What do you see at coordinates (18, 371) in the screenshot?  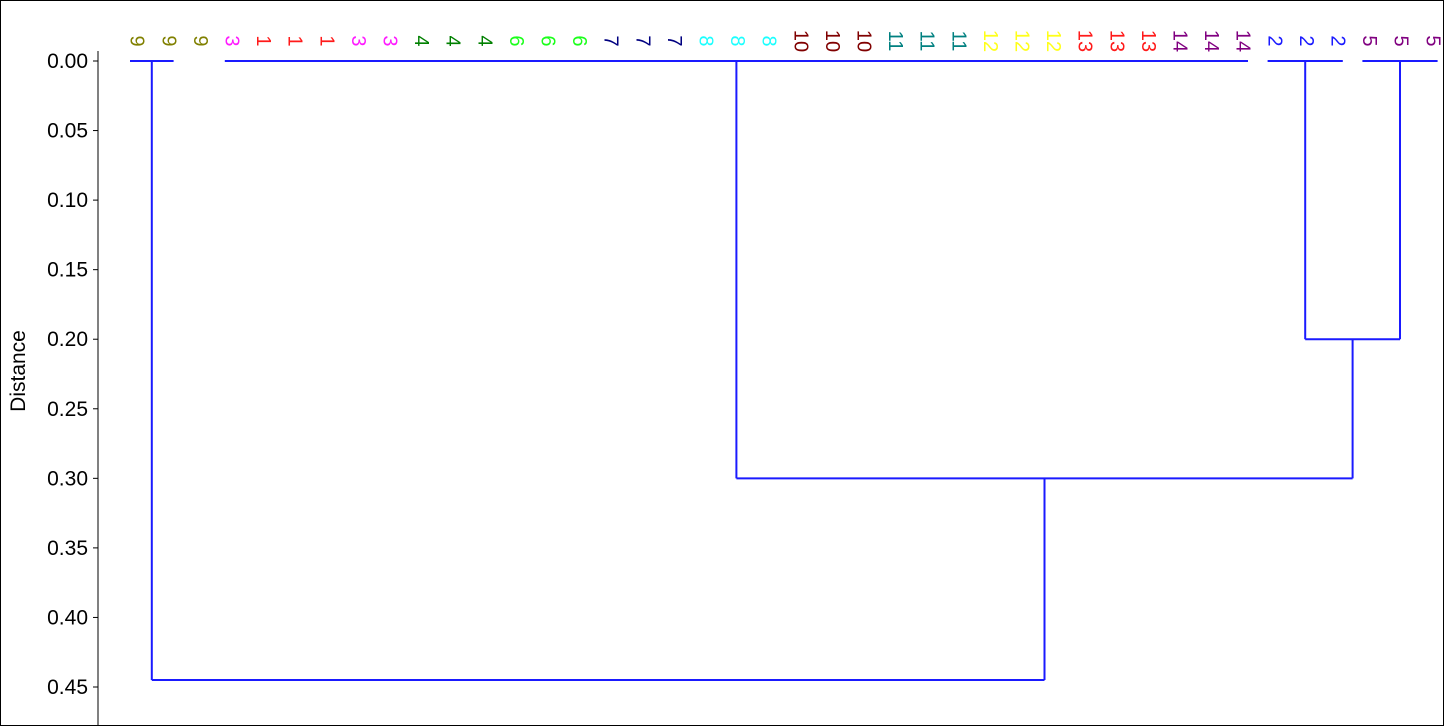 I see `y-axis-title: Distance` at bounding box center [18, 371].